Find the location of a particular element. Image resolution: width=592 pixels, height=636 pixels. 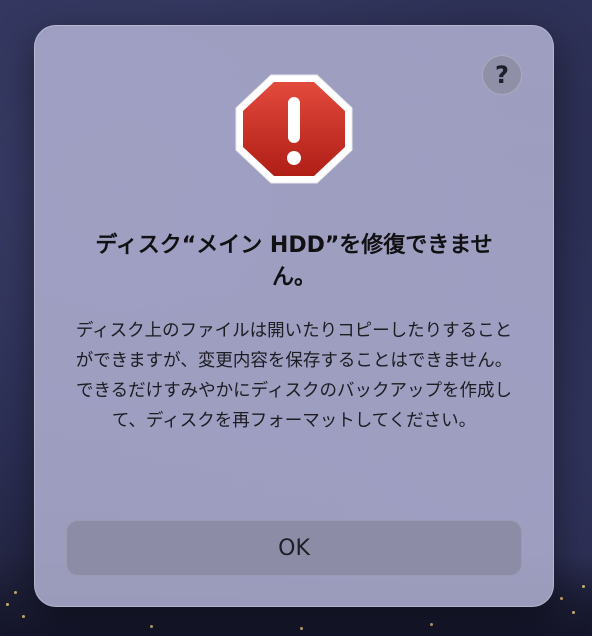

alert-octagon-icon is located at coordinates (294, 129).